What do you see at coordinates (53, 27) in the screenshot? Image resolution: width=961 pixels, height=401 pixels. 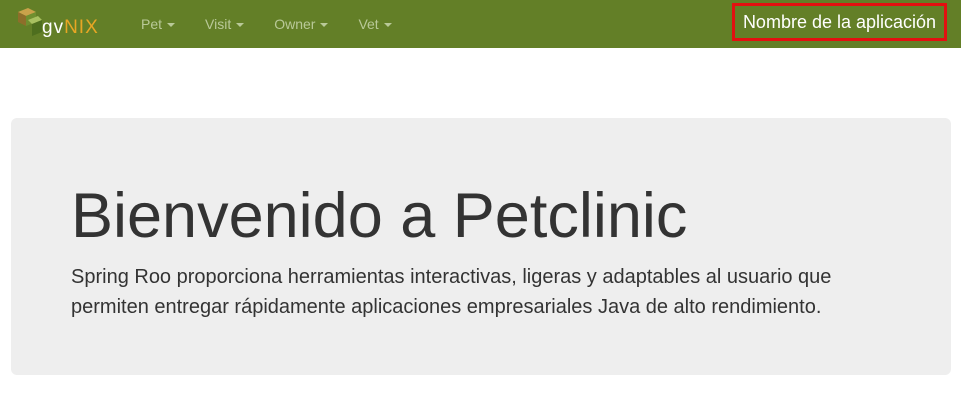 I see `brand-gv-text: gv` at bounding box center [53, 27].